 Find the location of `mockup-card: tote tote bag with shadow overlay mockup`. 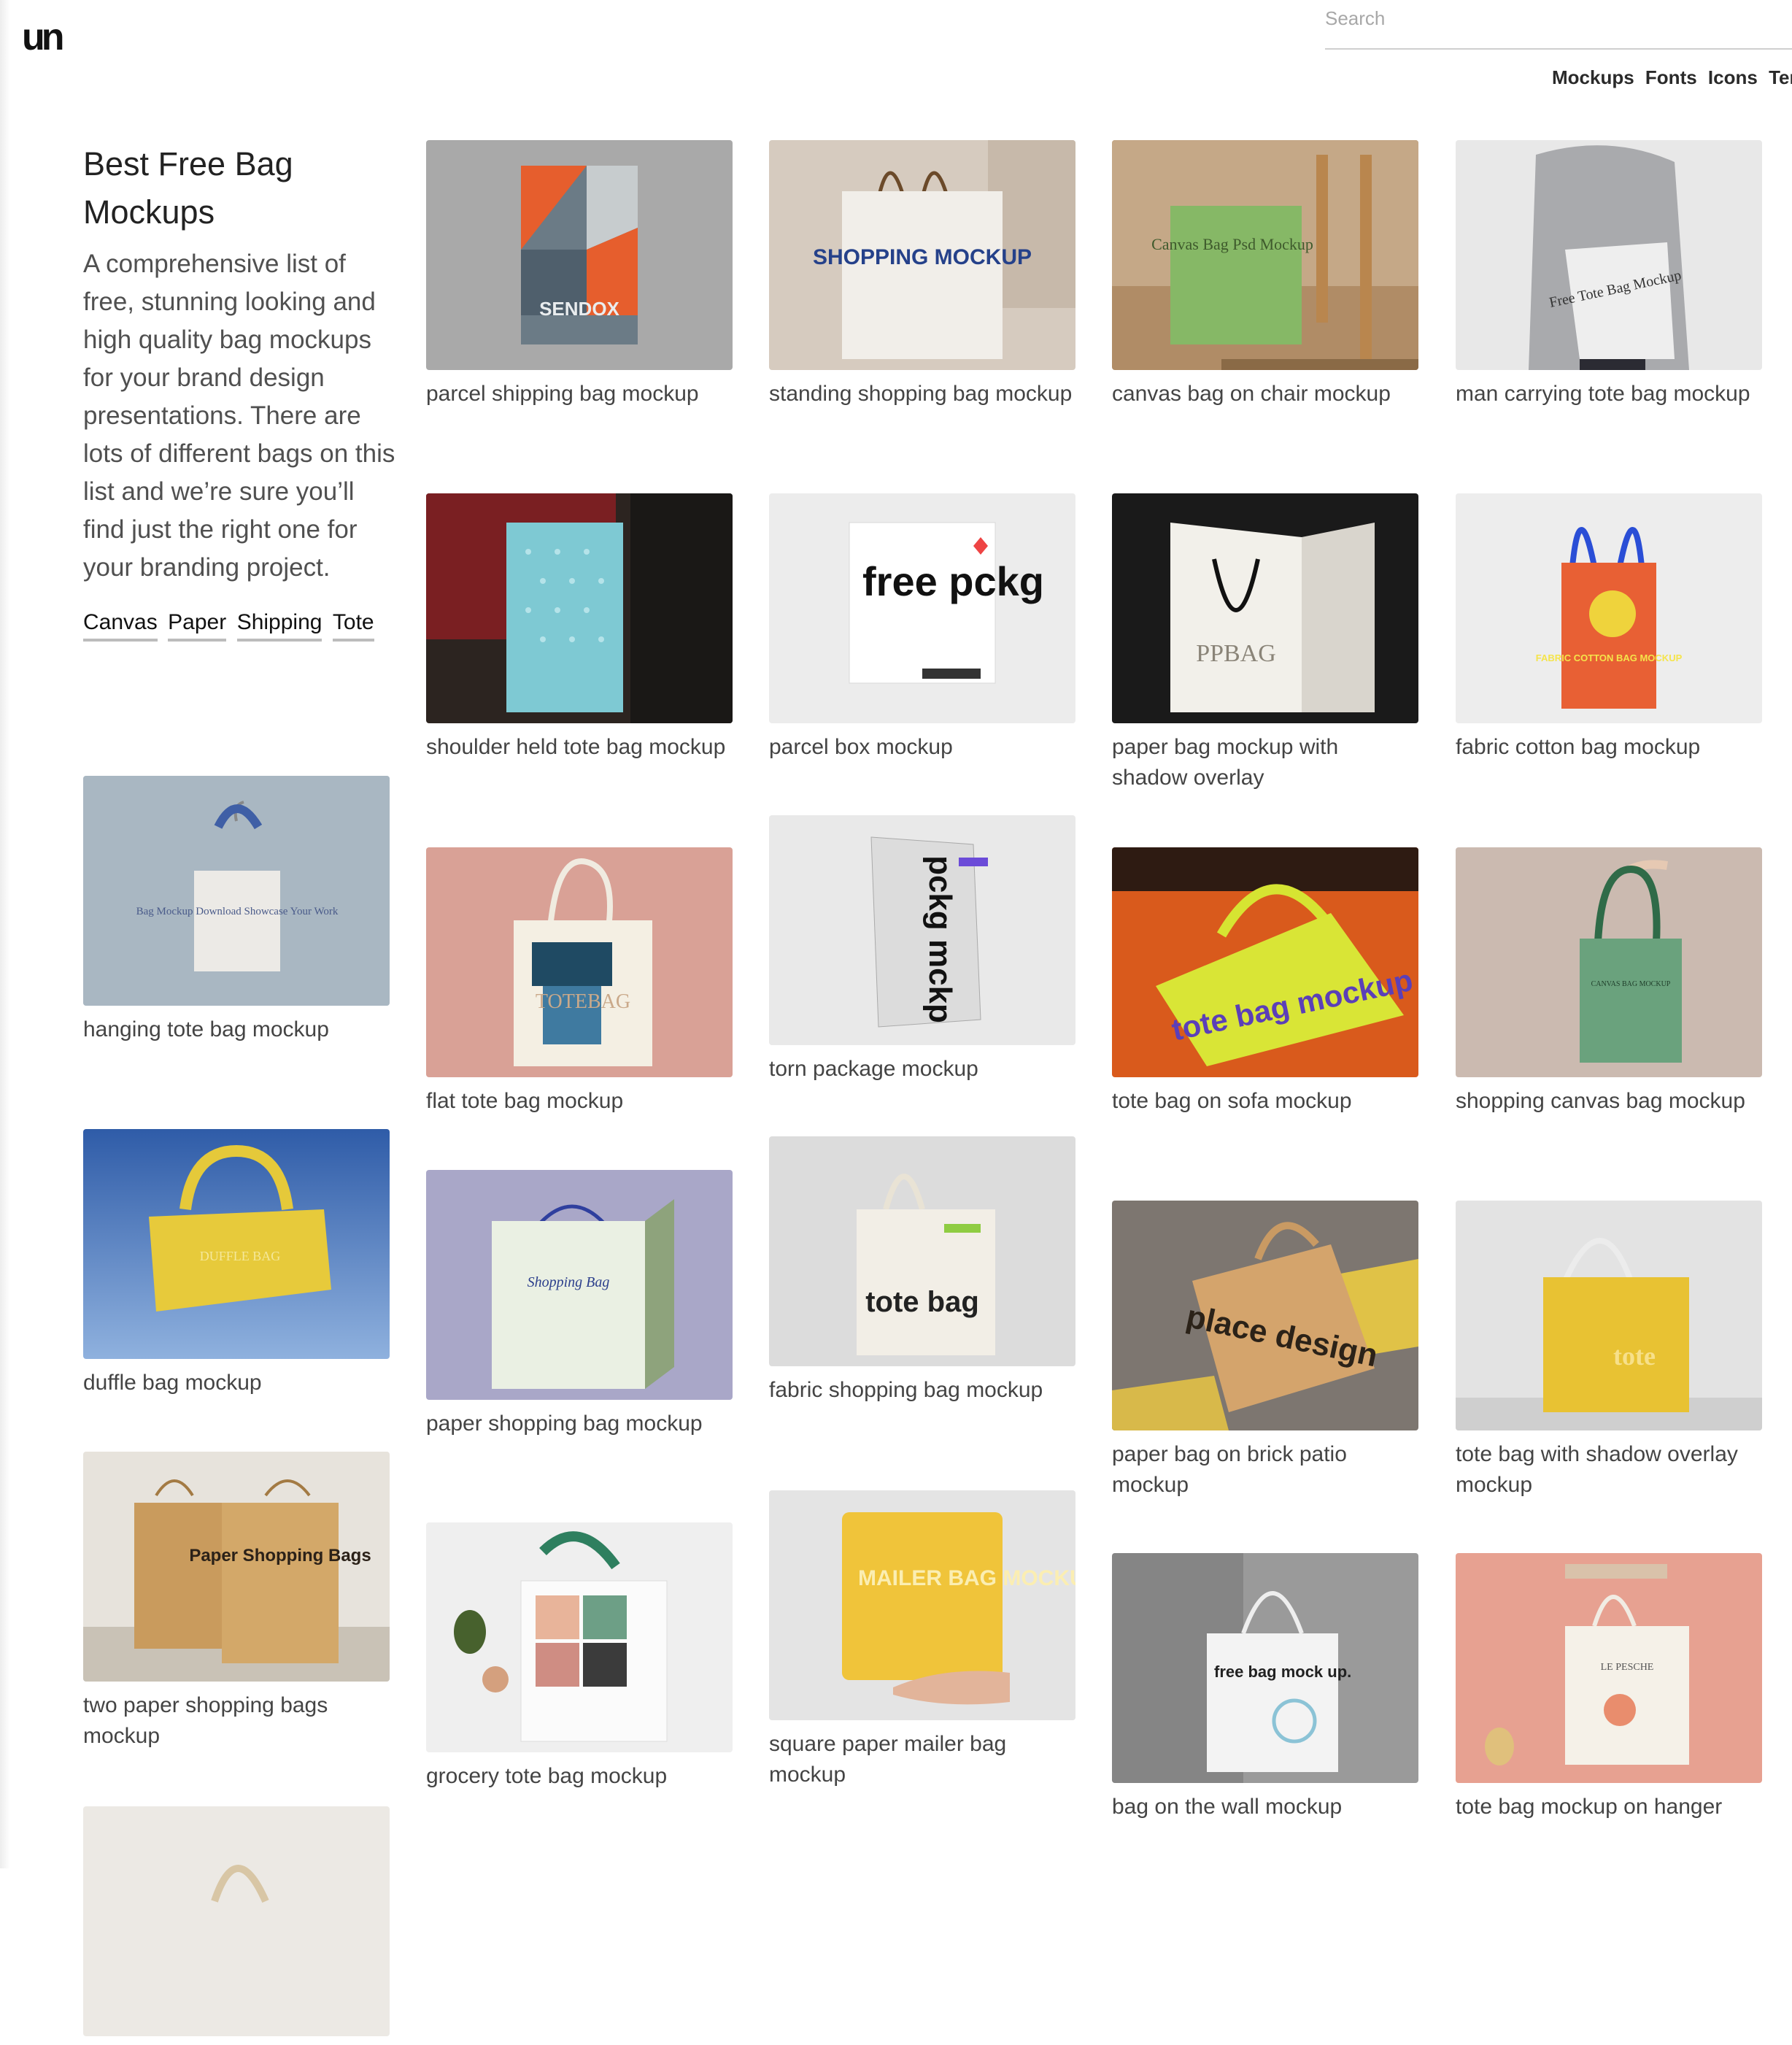

mockup-card: tote tote bag with shadow overlay mockup is located at coordinates (1609, 1351).